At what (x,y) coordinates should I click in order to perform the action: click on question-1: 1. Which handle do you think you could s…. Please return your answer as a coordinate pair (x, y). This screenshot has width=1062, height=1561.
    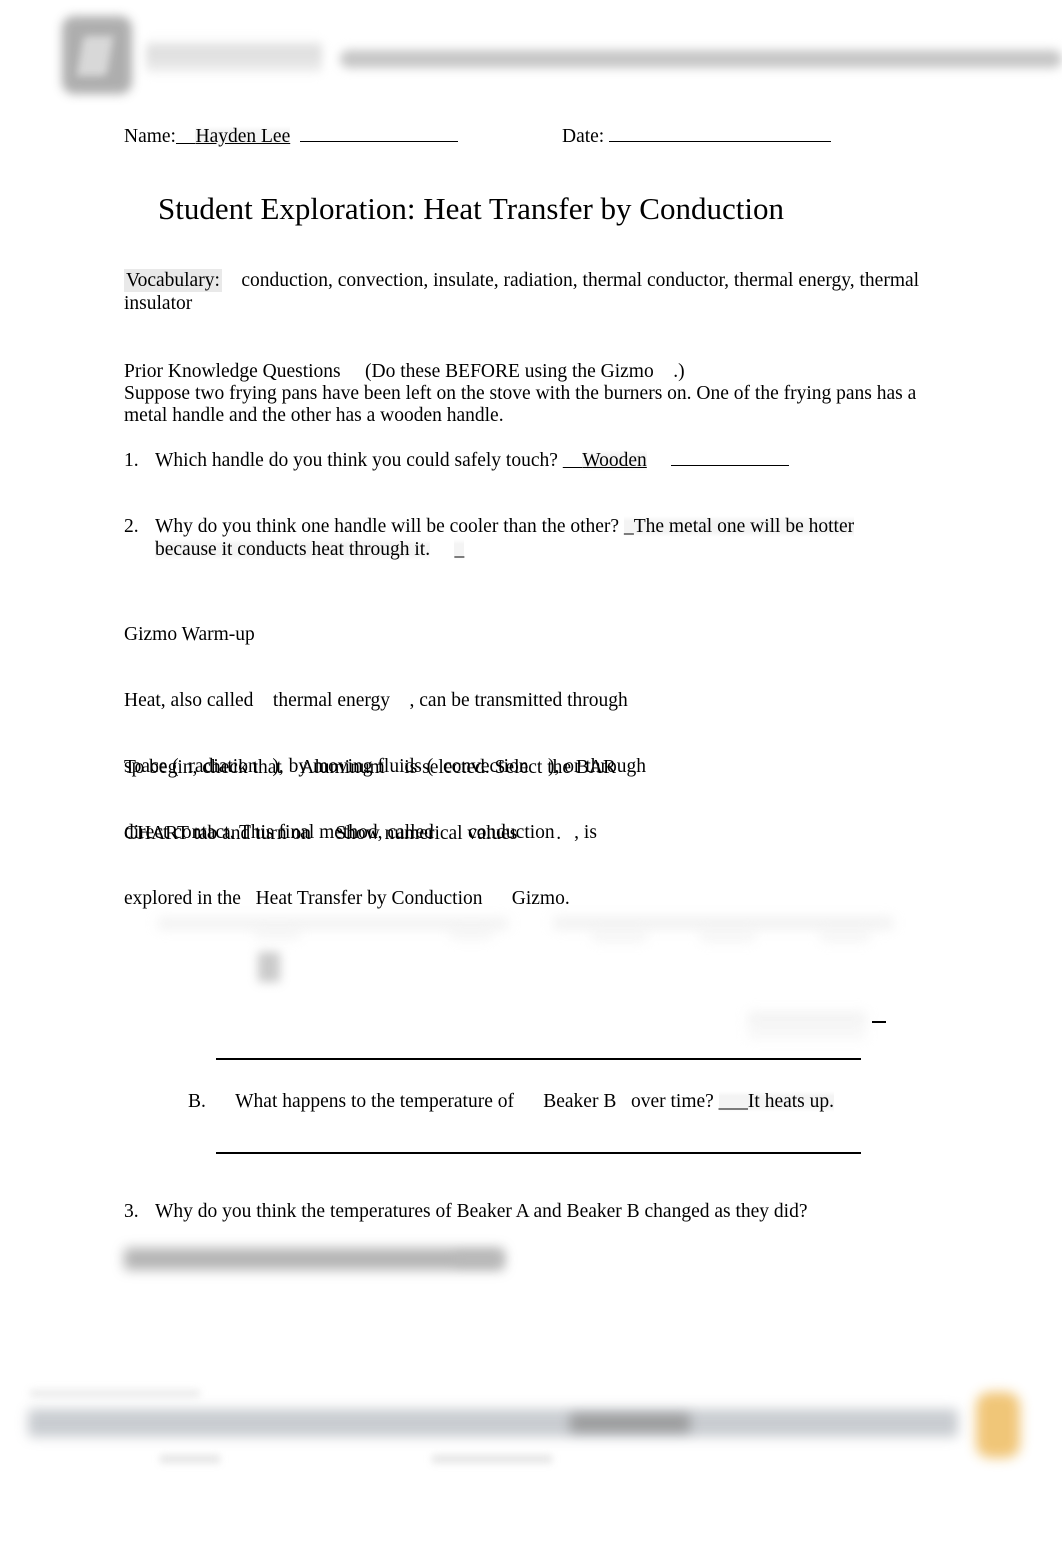
    Looking at the image, I should click on (529, 460).